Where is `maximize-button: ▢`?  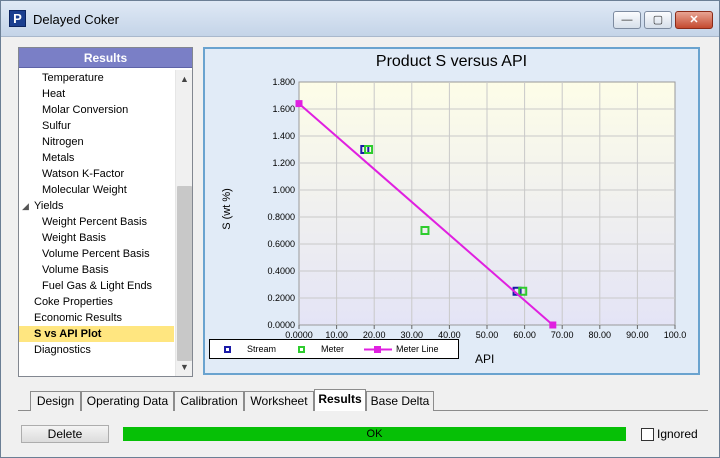
maximize-button: ▢ is located at coordinates (658, 20).